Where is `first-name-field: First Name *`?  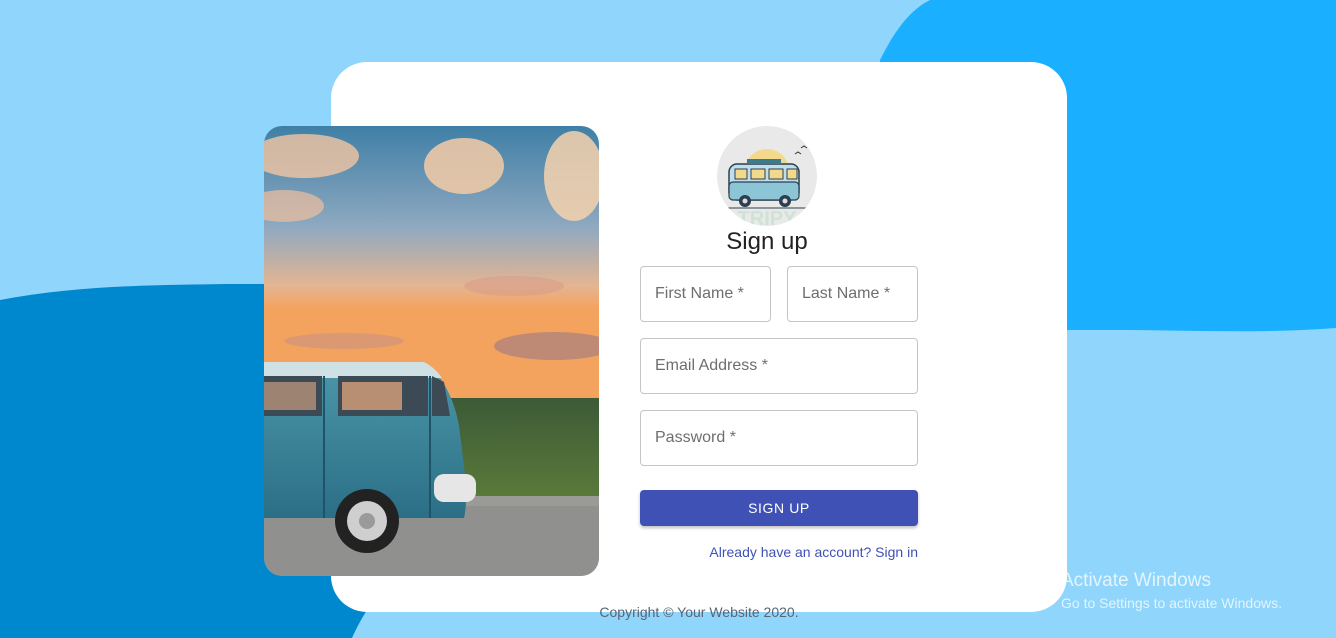
first-name-field: First Name * is located at coordinates (705, 294).